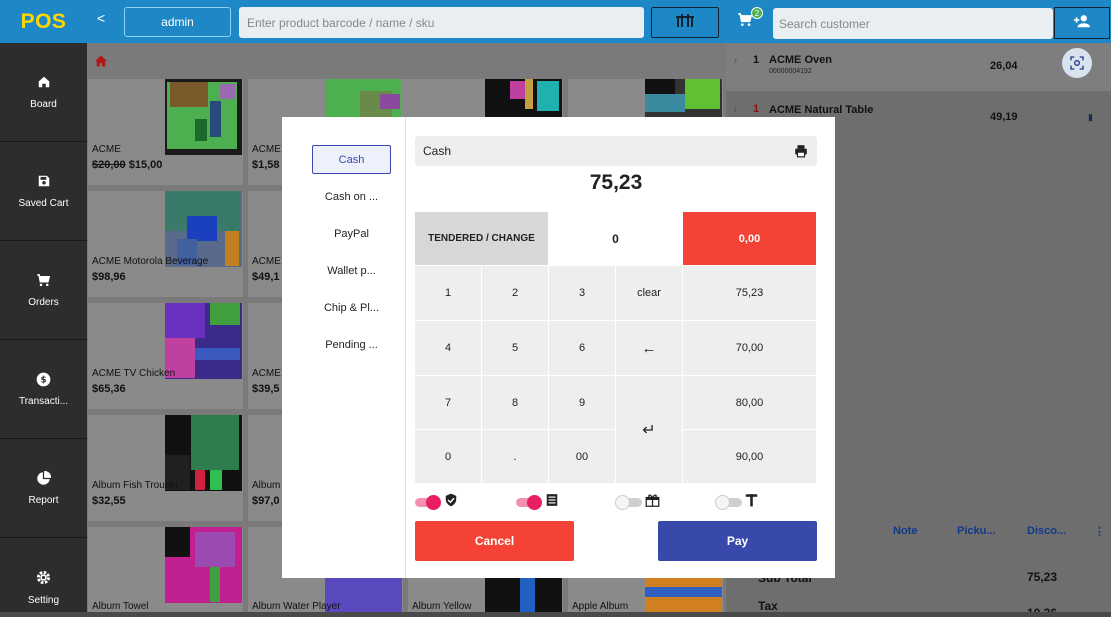 This screenshot has height=617, width=1111. I want to click on product-tile: ACME $20,00 $15,00, so click(165, 132).